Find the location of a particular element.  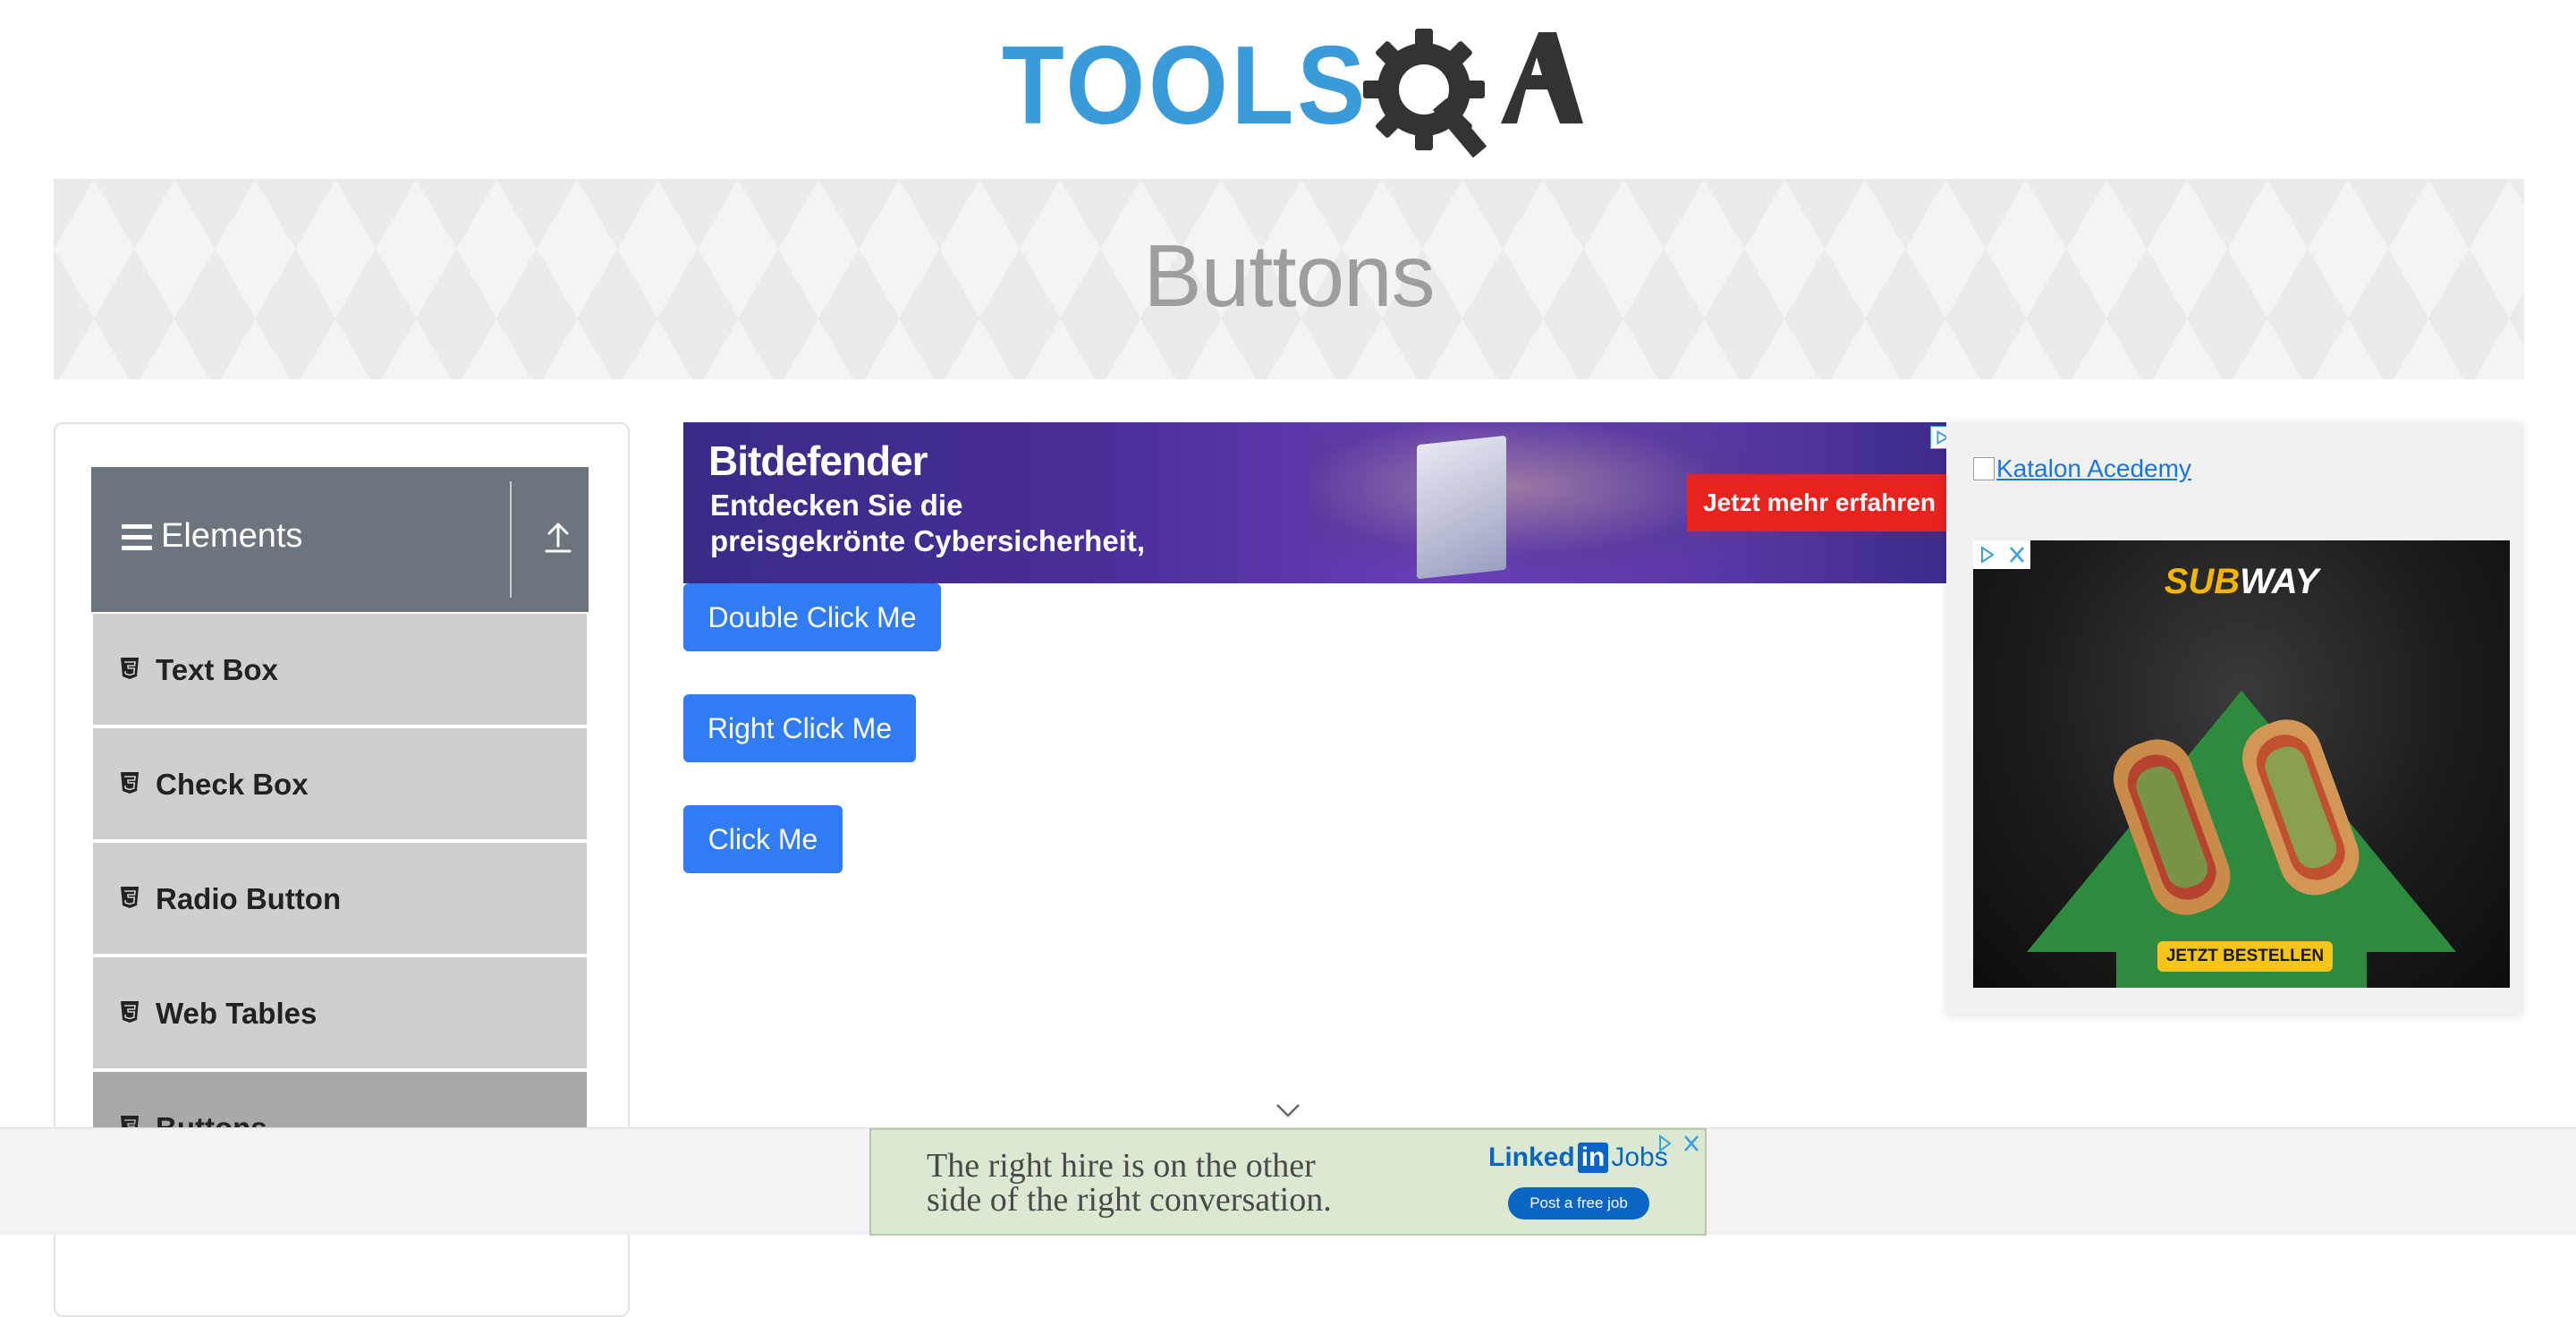

logo-image: TOOLS is located at coordinates (1292, 91).